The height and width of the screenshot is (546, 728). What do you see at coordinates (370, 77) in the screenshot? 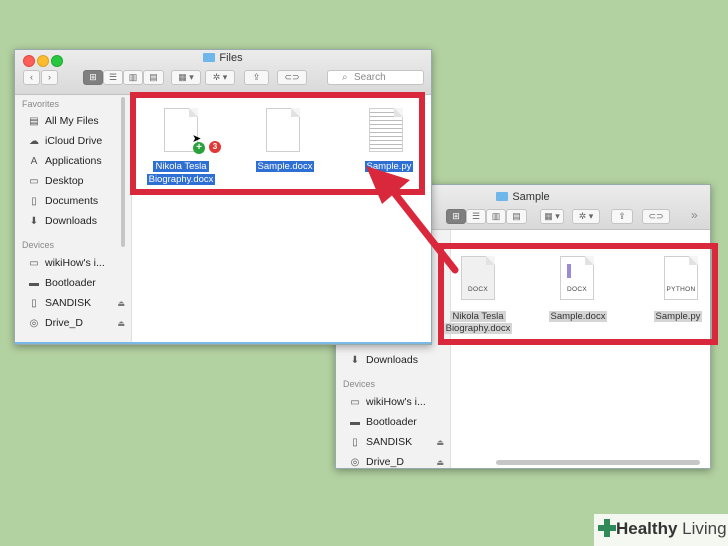
I see `search-placeholder: Search` at bounding box center [370, 77].